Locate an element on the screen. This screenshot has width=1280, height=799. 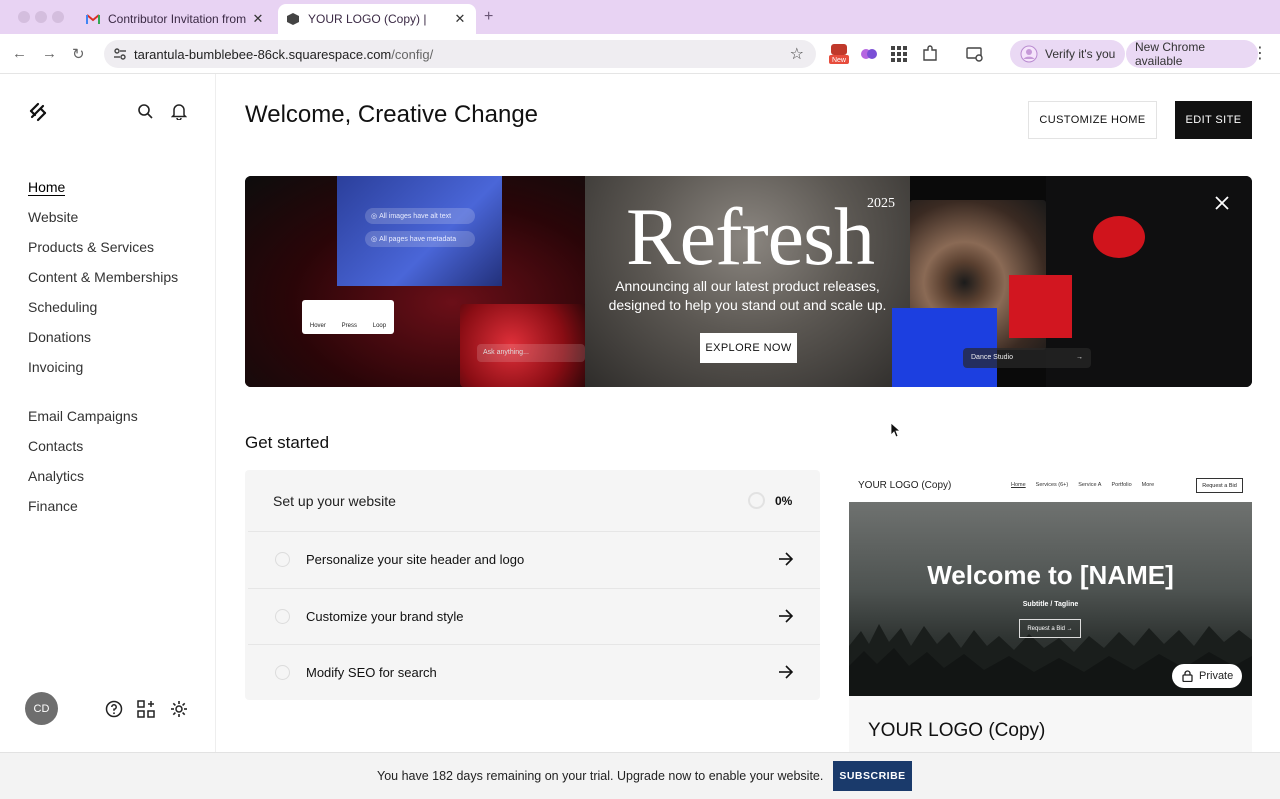
help-icon is located at coordinates (114, 709).